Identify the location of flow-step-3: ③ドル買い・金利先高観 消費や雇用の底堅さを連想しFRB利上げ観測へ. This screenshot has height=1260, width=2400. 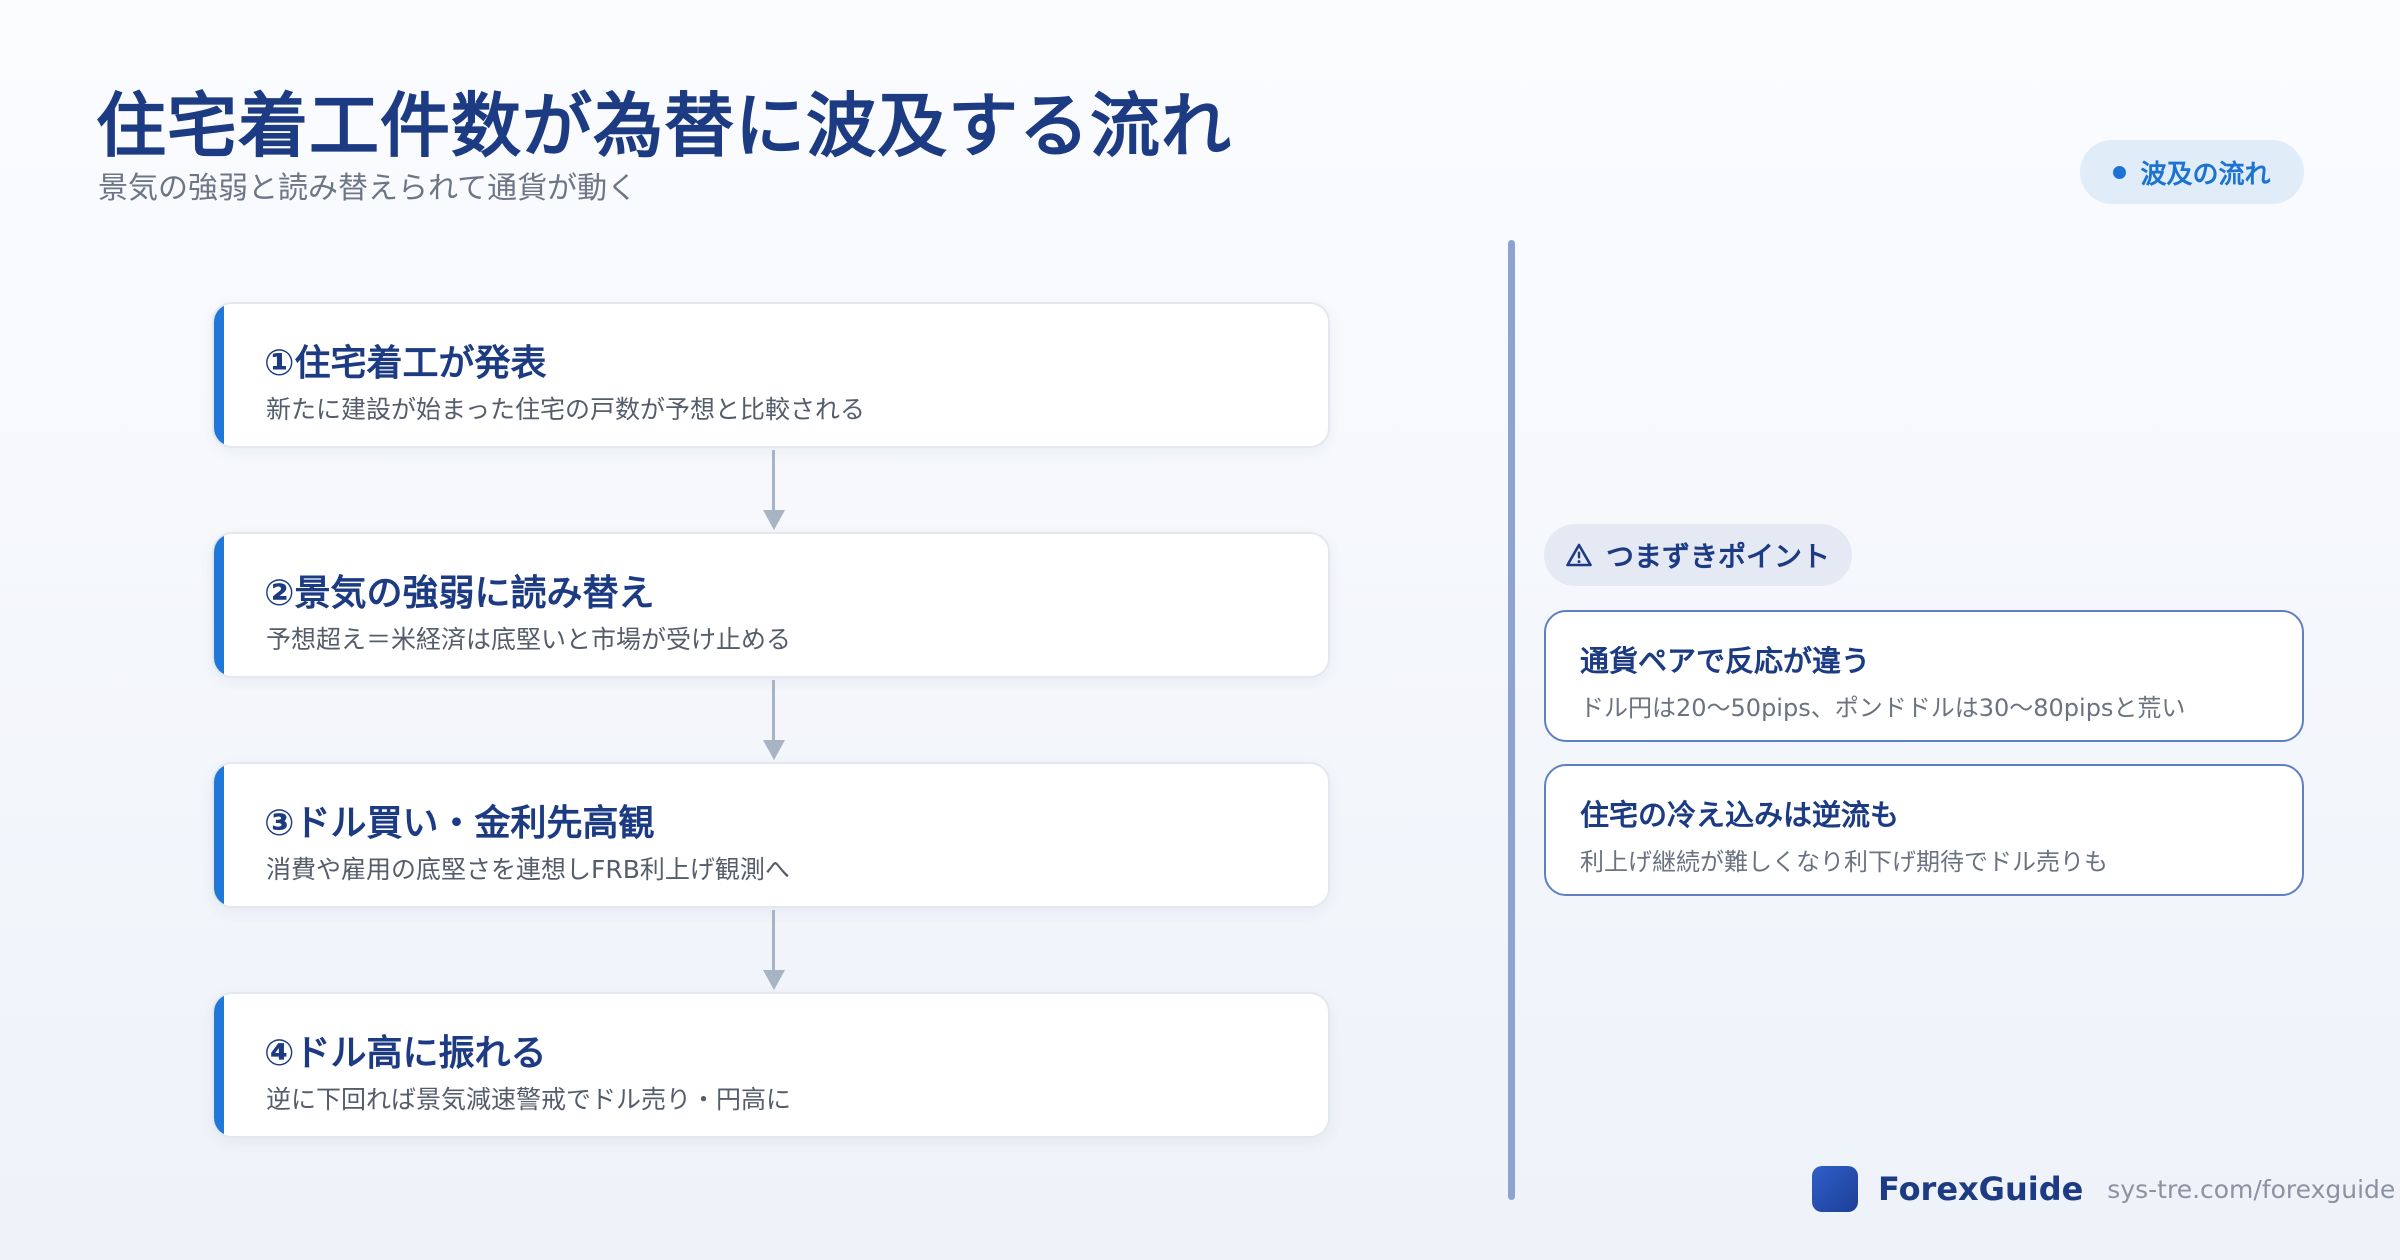
(771, 835).